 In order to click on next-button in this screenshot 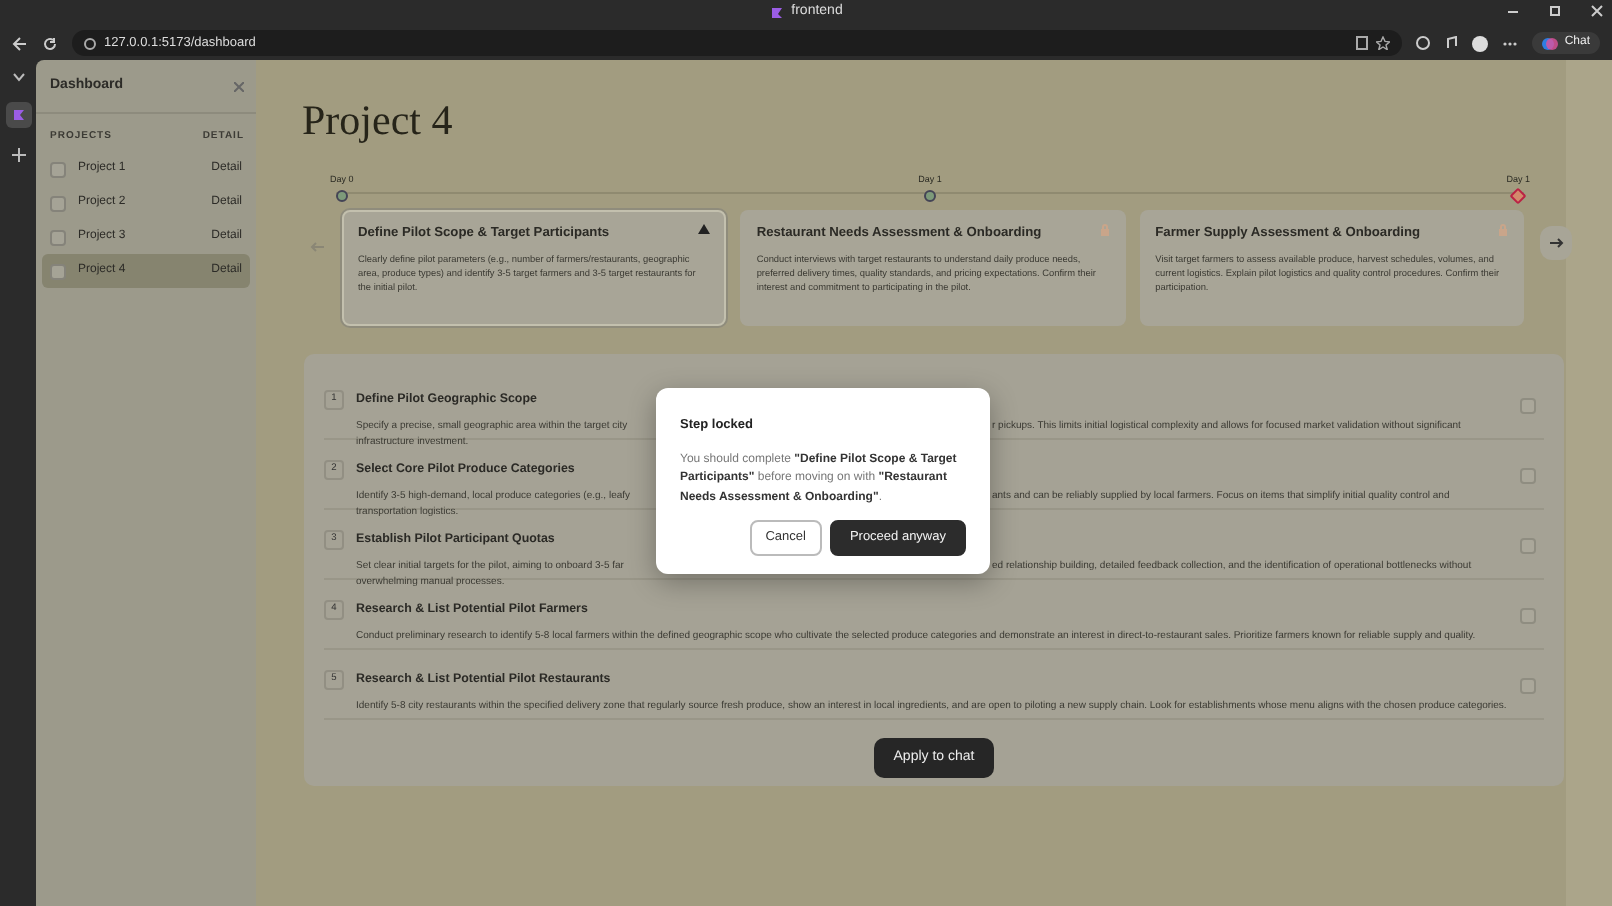, I will do `click(1556, 242)`.